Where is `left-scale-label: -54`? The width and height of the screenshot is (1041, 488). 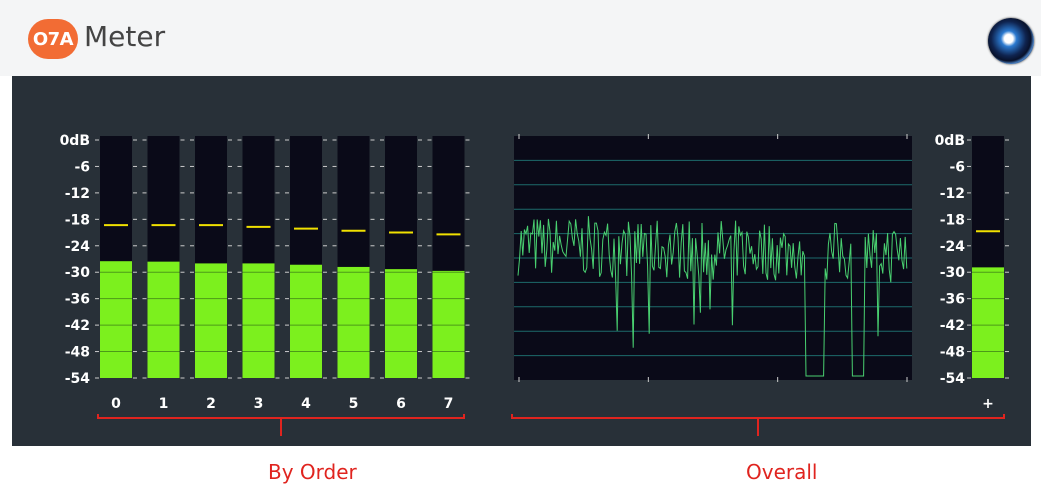
left-scale-label: -54 is located at coordinates (78, 379).